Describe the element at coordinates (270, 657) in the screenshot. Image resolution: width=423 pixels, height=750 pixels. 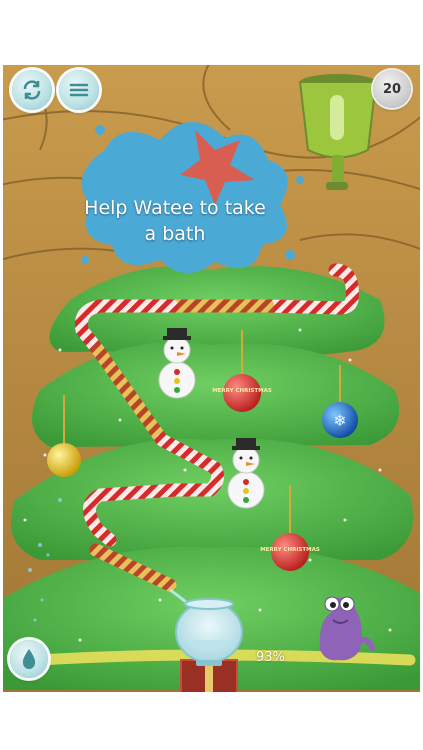
I see `fill-percent-label: 93%` at that location.